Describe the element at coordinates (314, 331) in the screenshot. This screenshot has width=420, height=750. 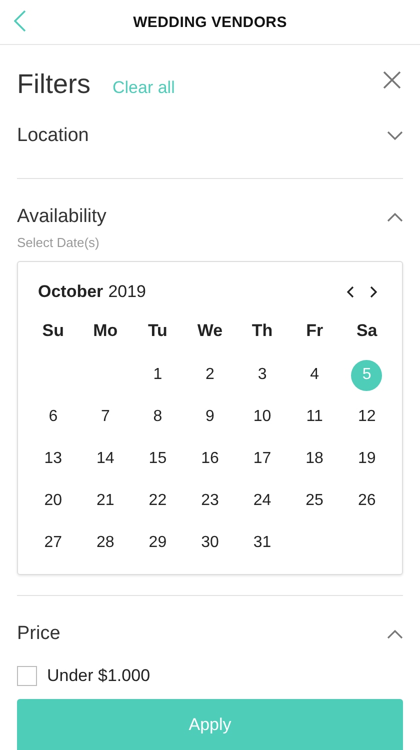
I see `weekday-label: Fr` at that location.